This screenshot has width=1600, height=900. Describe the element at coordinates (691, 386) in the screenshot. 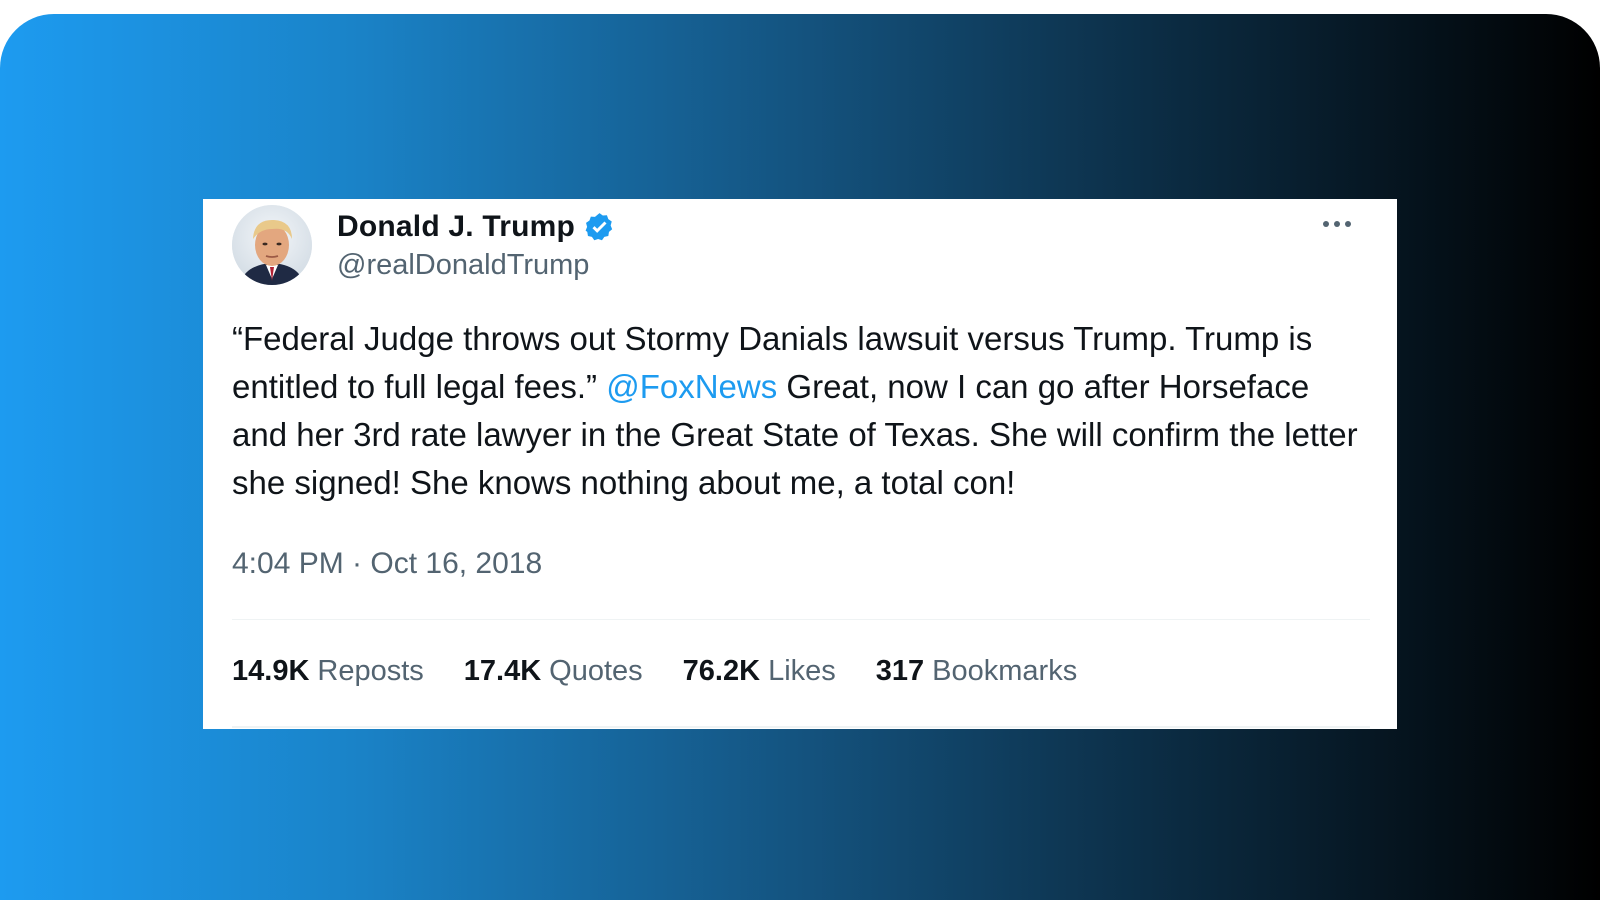

I see `mention-link: @FoxNews` at that location.